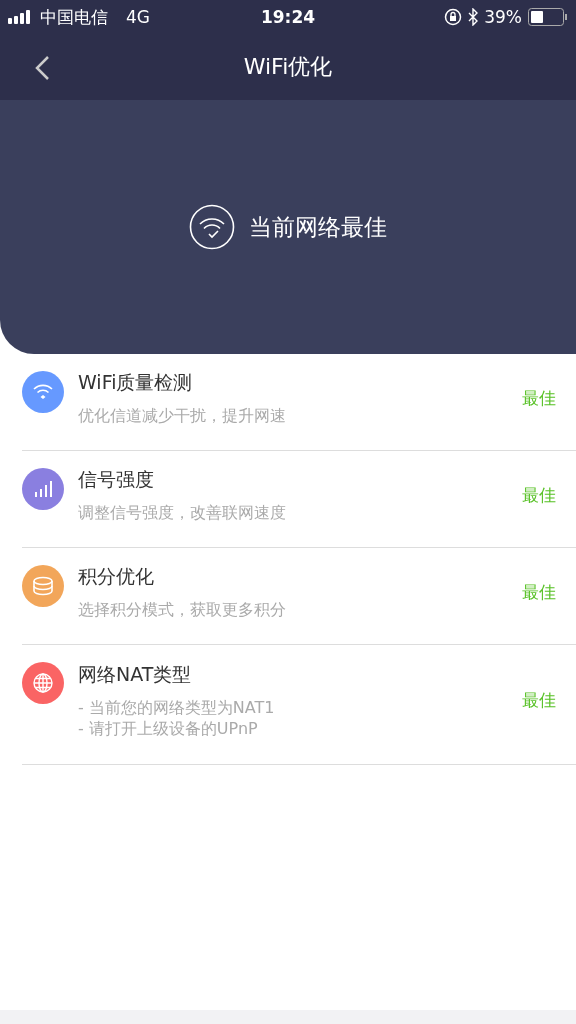 This screenshot has width=576, height=1024. I want to click on item-title: 网络NAT类型, so click(135, 674).